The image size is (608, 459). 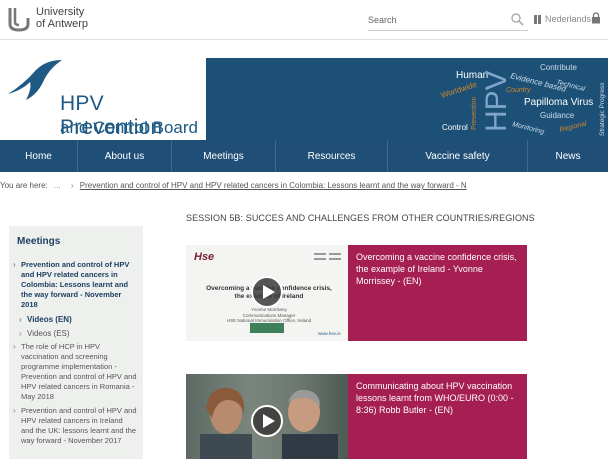 I want to click on slide-header-text-icon, so click(x=327, y=256).